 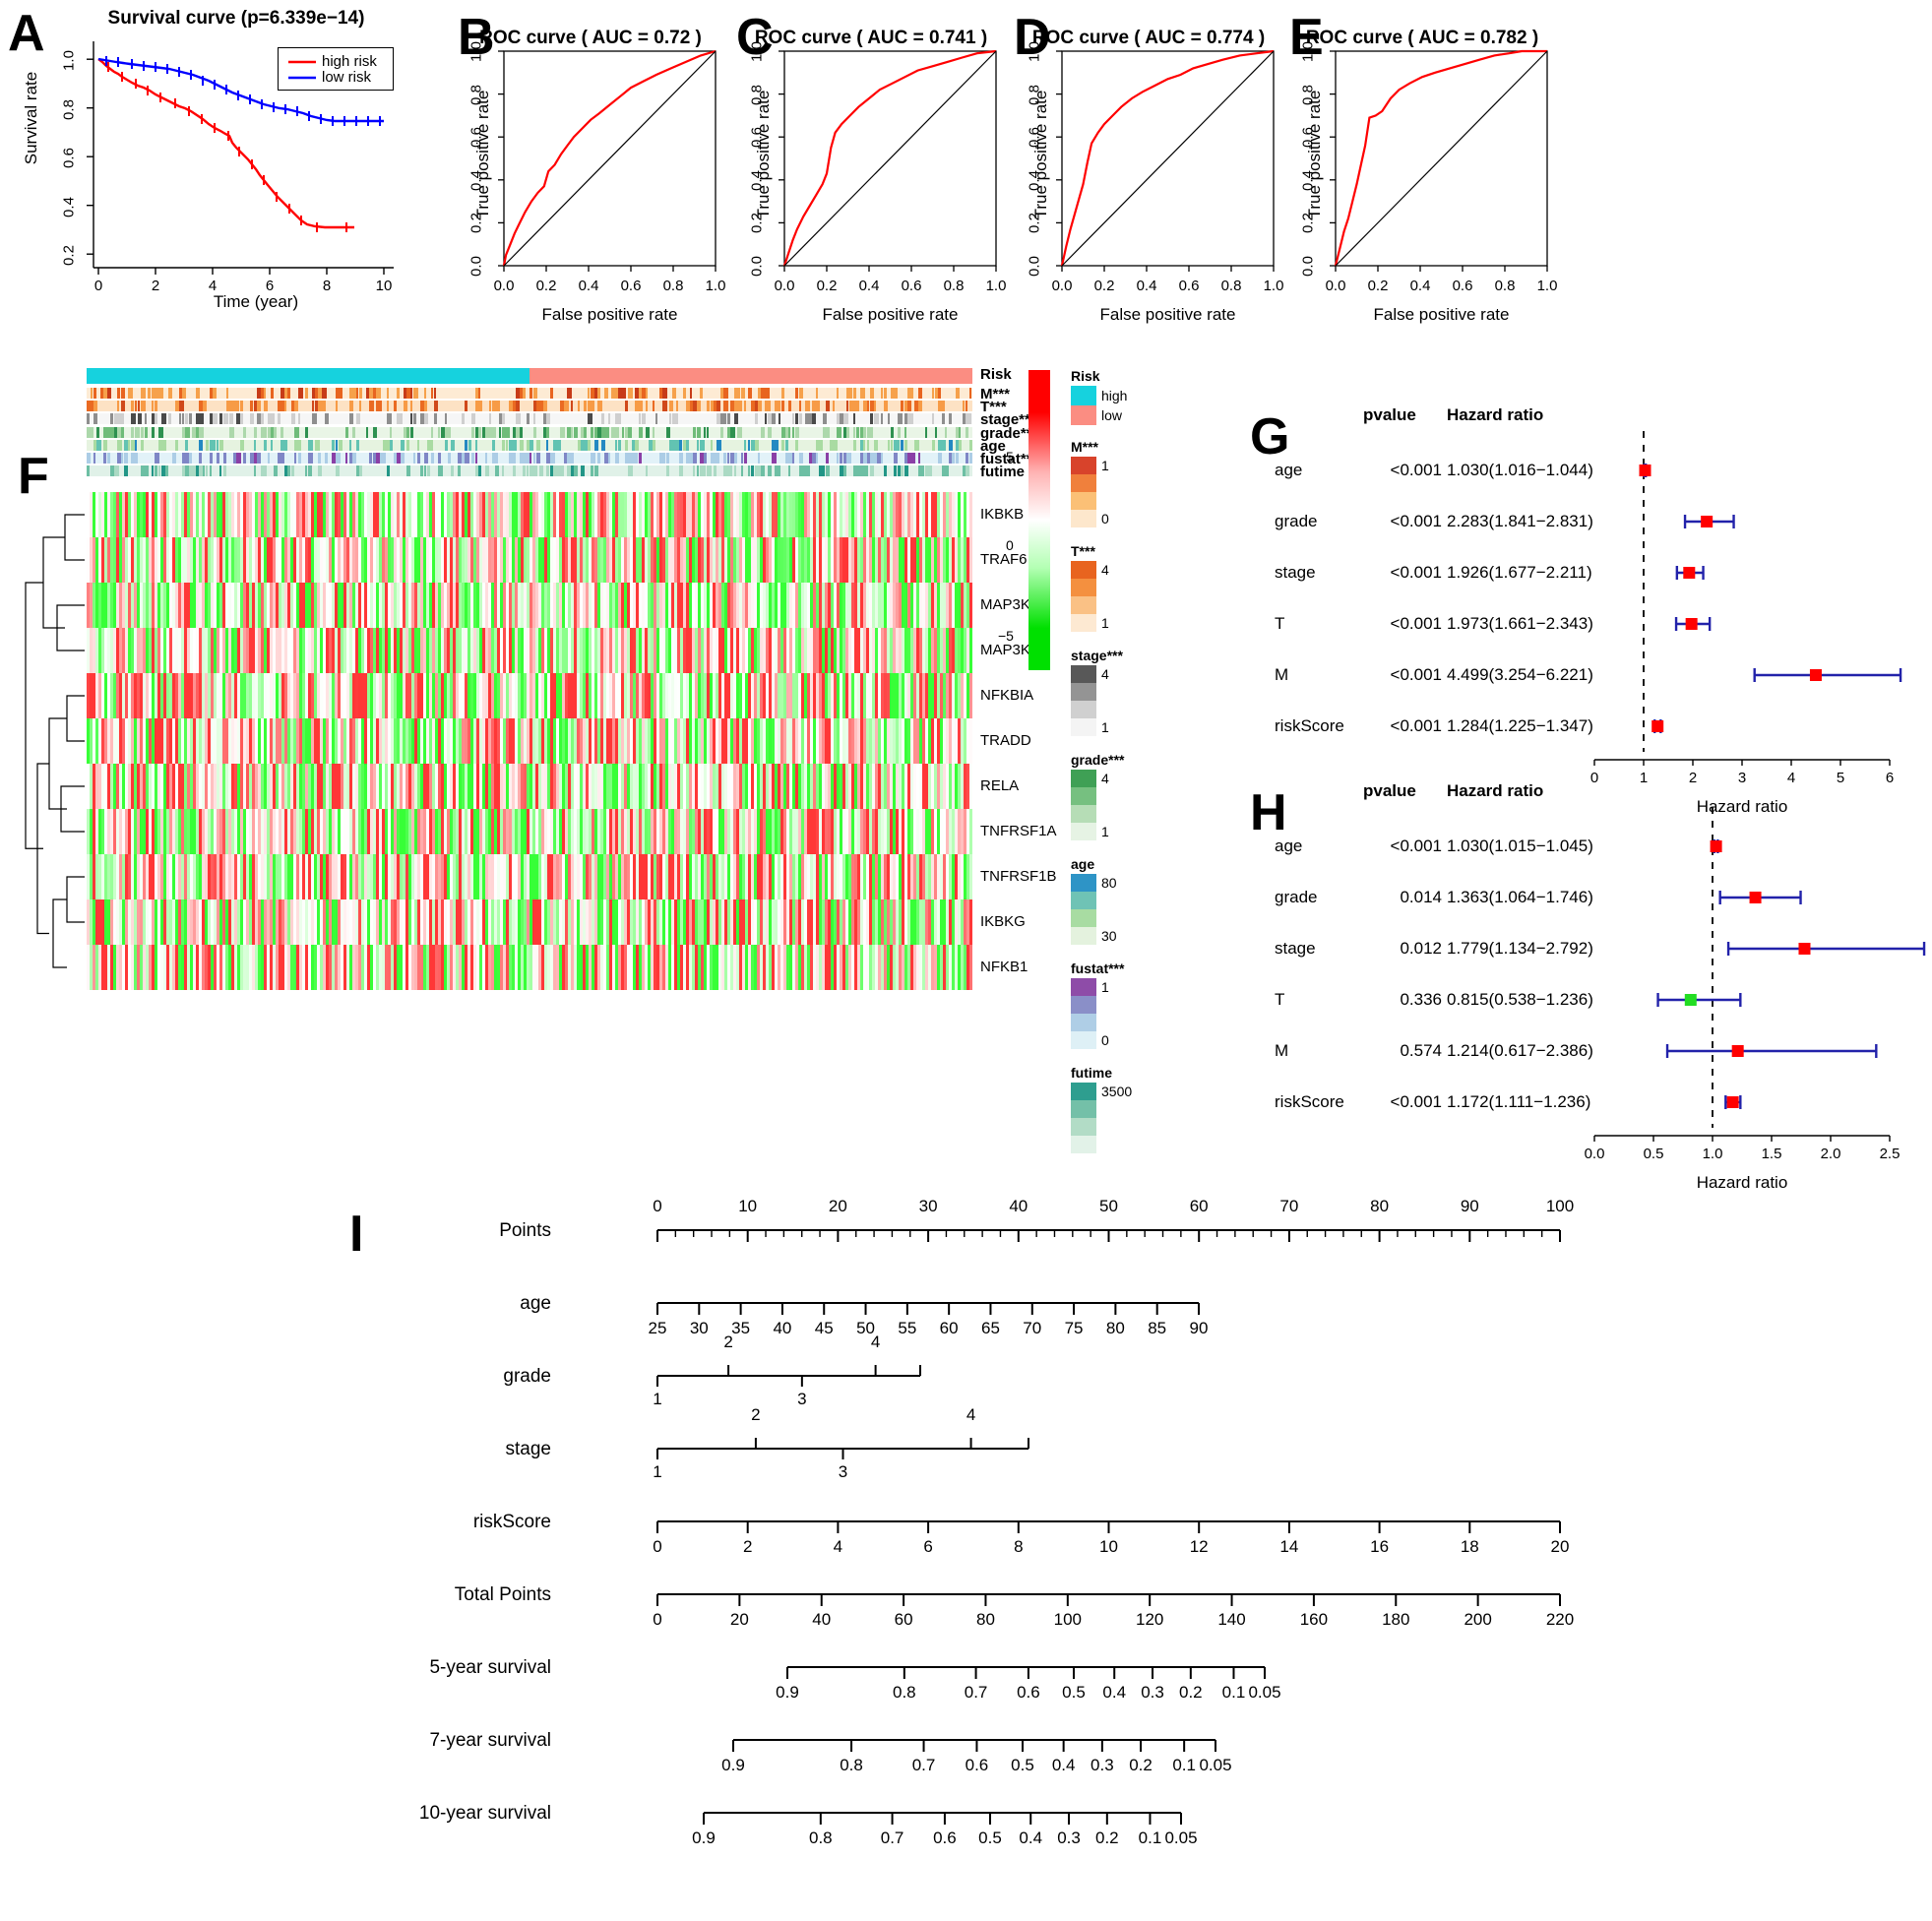 What do you see at coordinates (1594, 778) in the screenshot?
I see `panel-g-xtick-0: 0` at bounding box center [1594, 778].